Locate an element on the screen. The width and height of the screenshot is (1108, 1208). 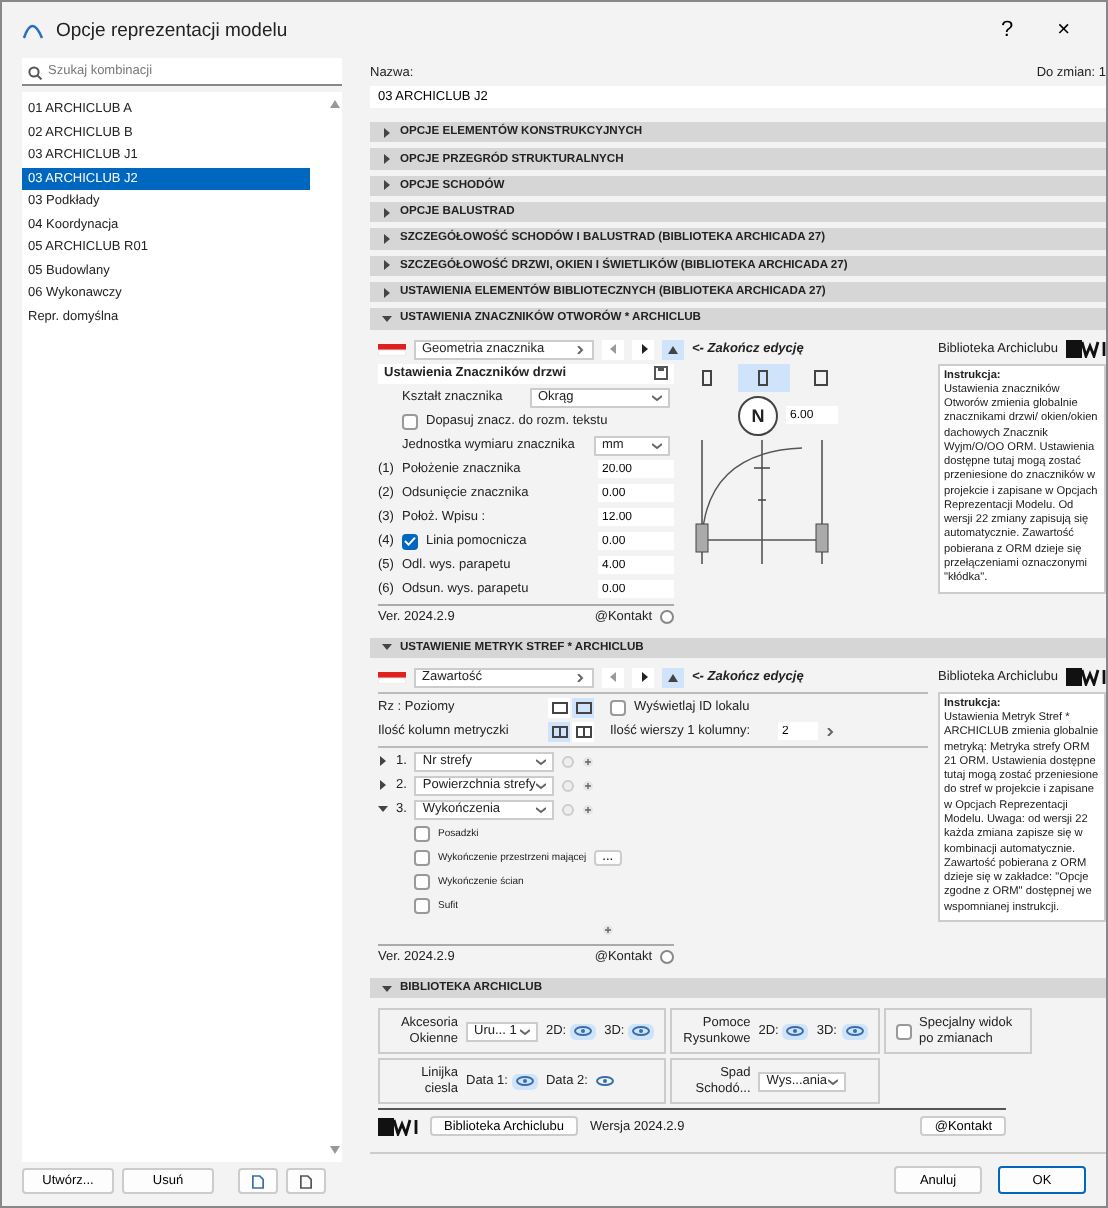
close-button: × is located at coordinates (1063, 30).